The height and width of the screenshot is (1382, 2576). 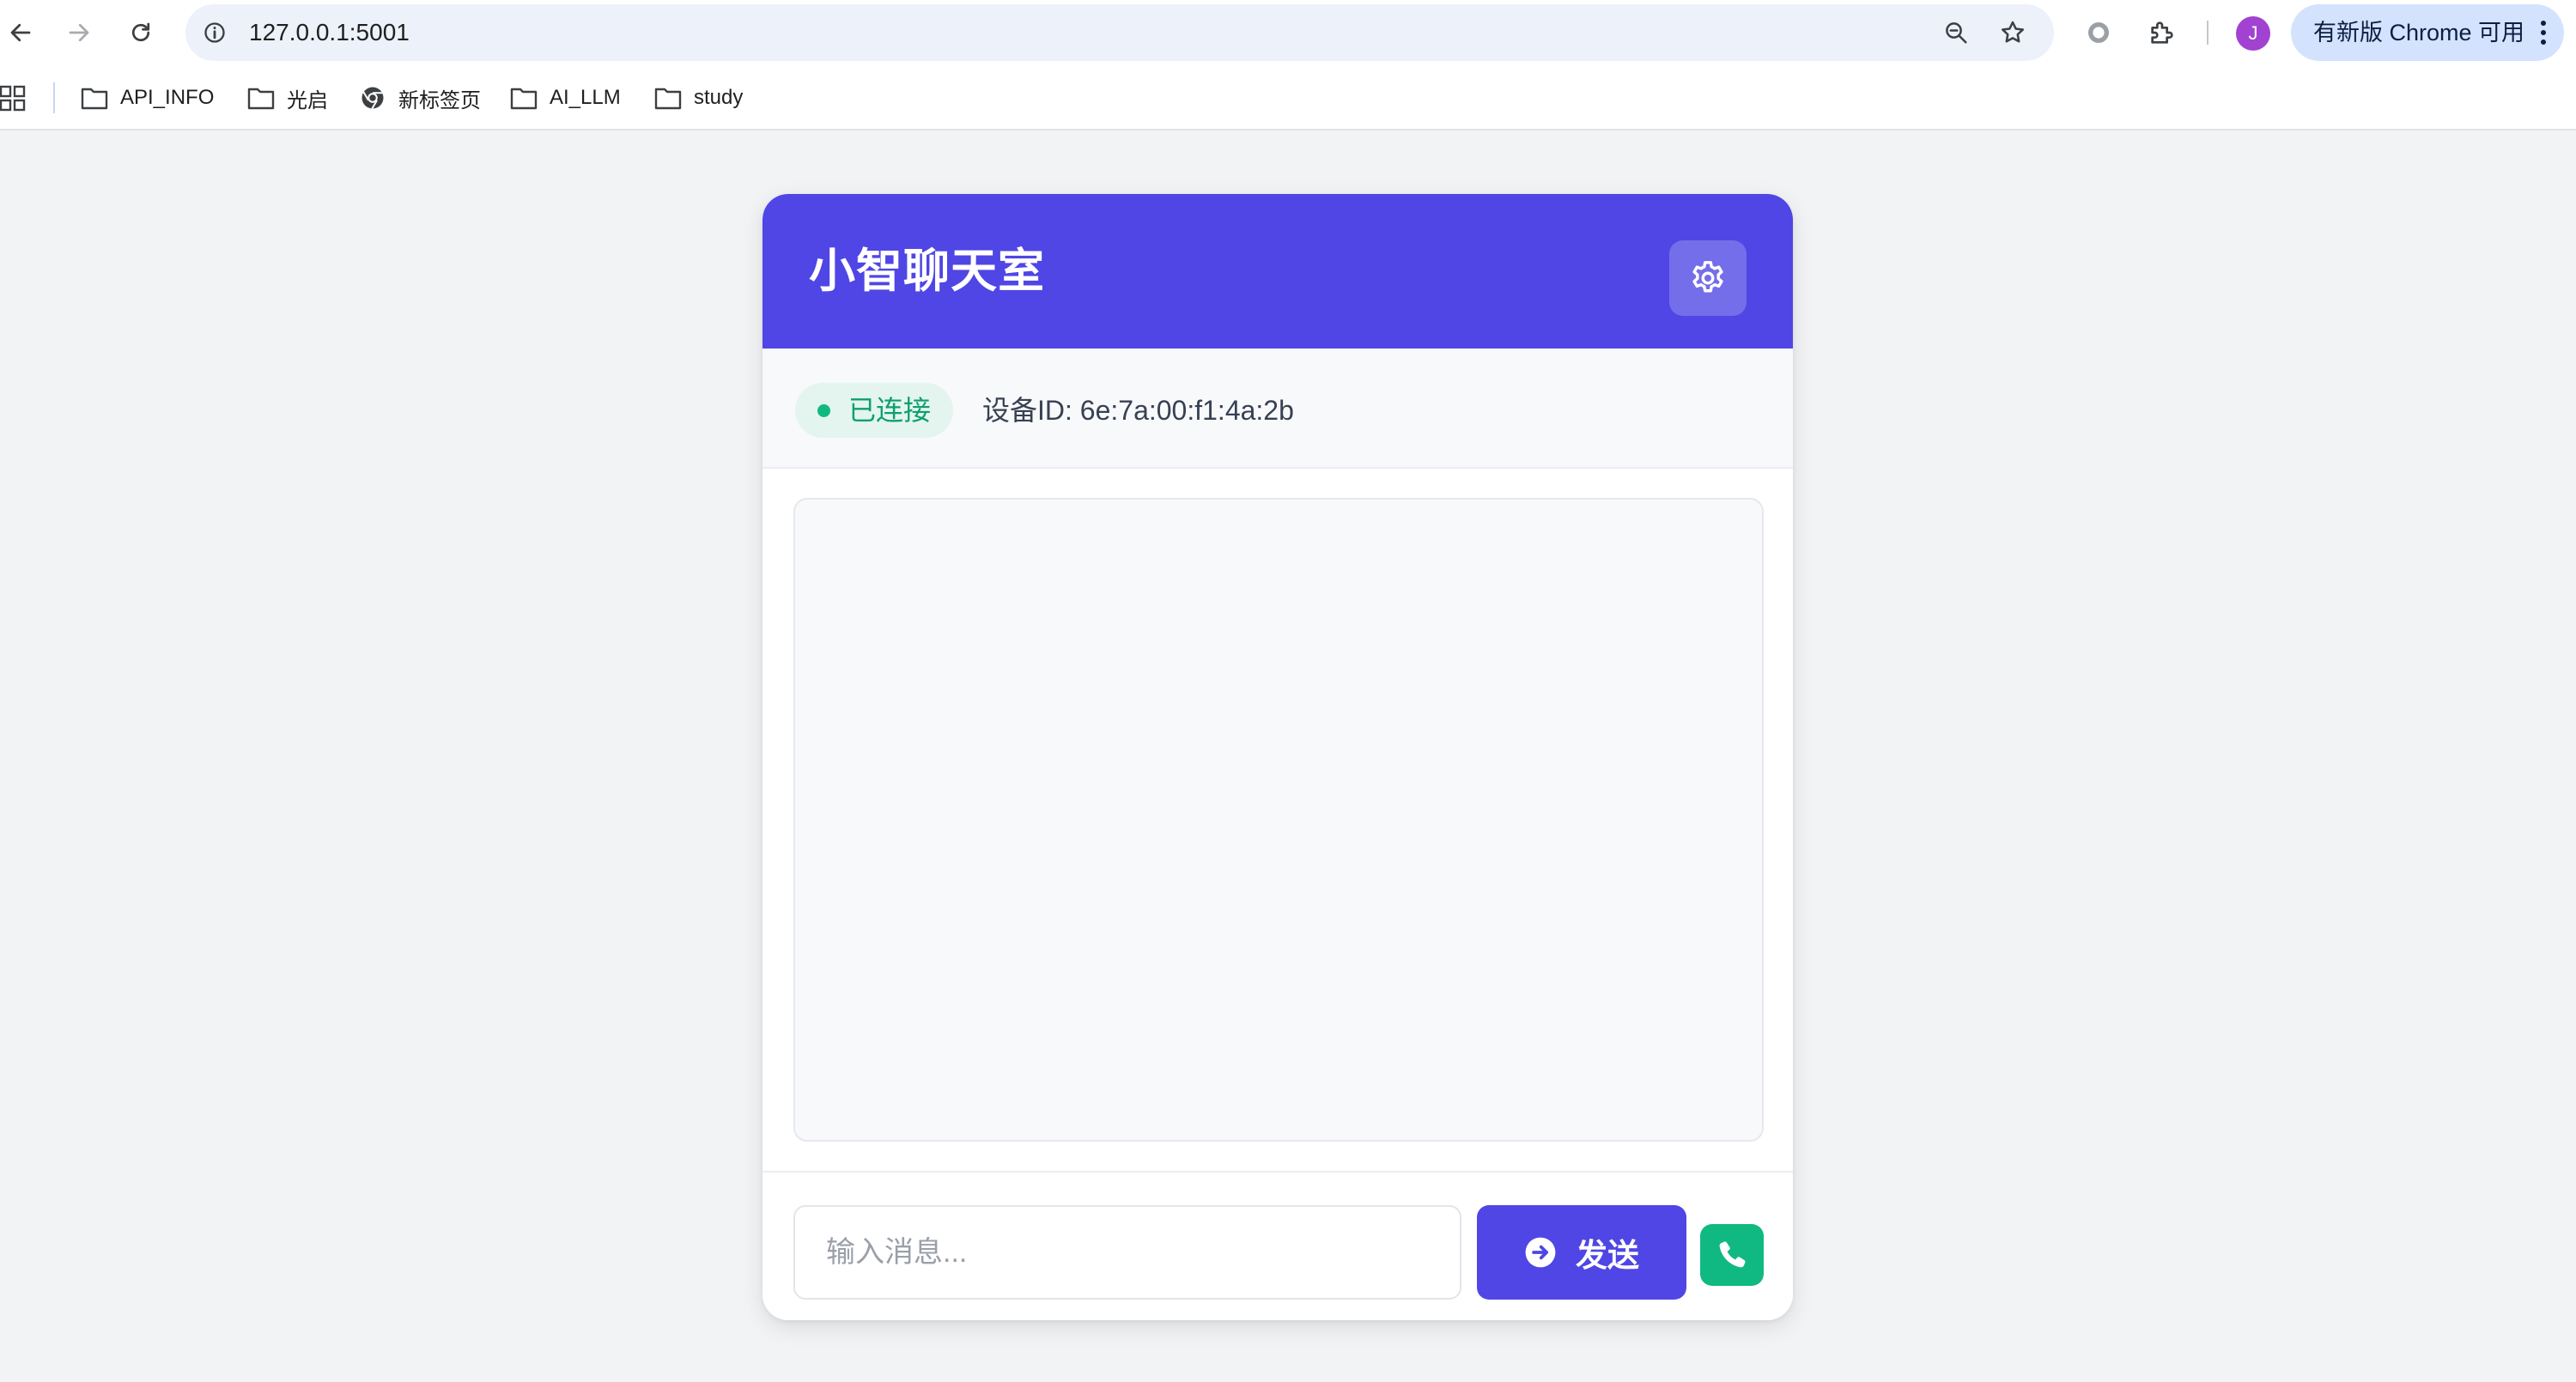 I want to click on extensions-puzzle-icon, so click(x=2163, y=32).